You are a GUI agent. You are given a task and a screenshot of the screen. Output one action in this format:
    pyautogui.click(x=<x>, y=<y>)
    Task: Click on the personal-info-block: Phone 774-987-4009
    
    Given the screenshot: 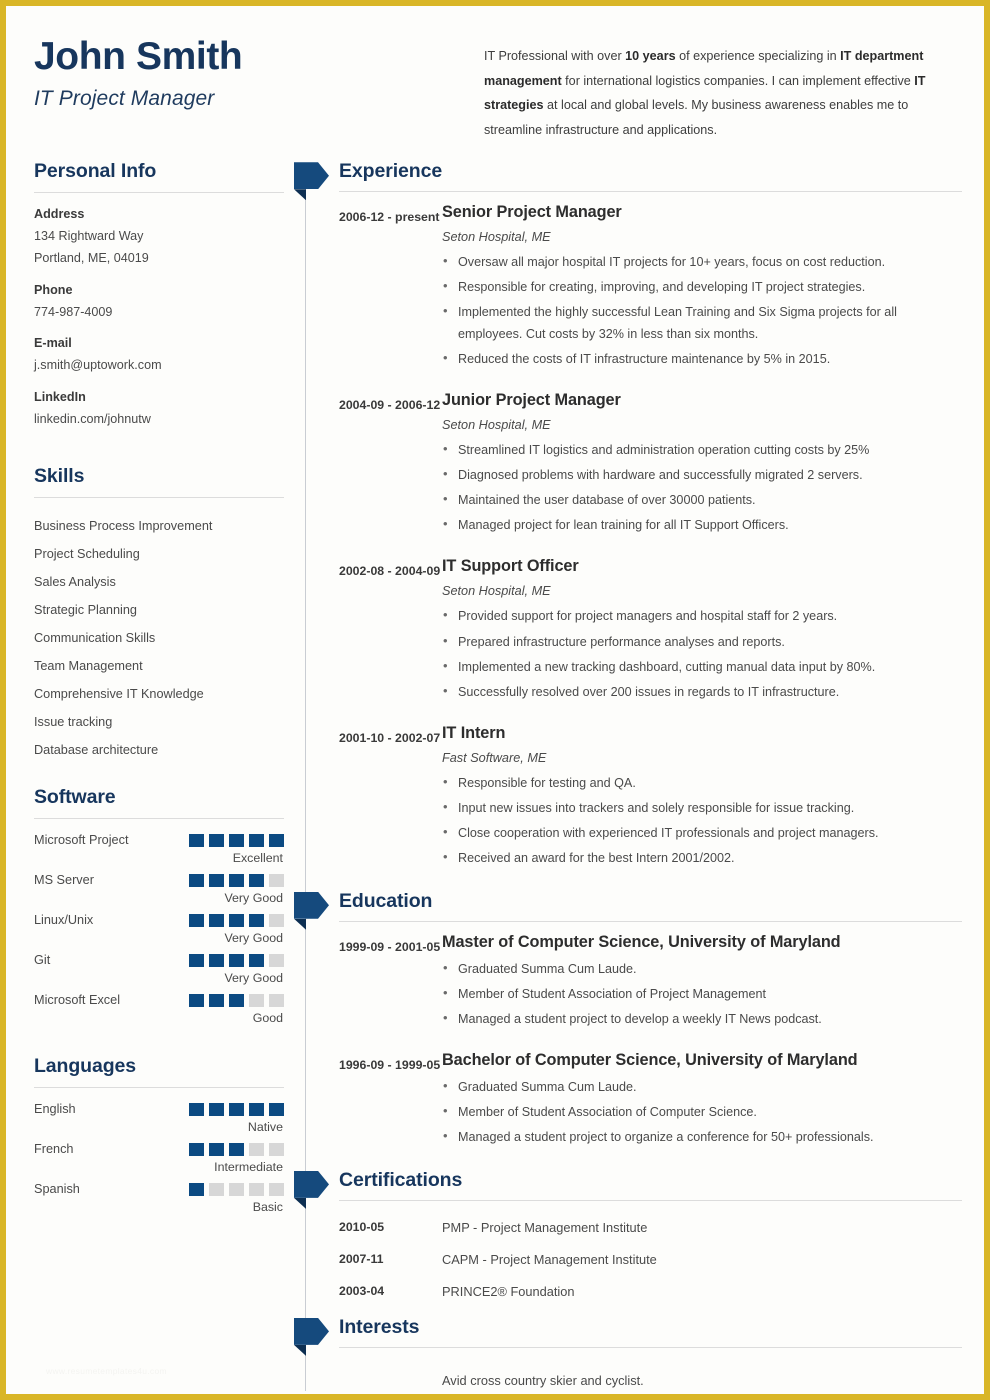 What is the action you would take?
    pyautogui.click(x=159, y=303)
    